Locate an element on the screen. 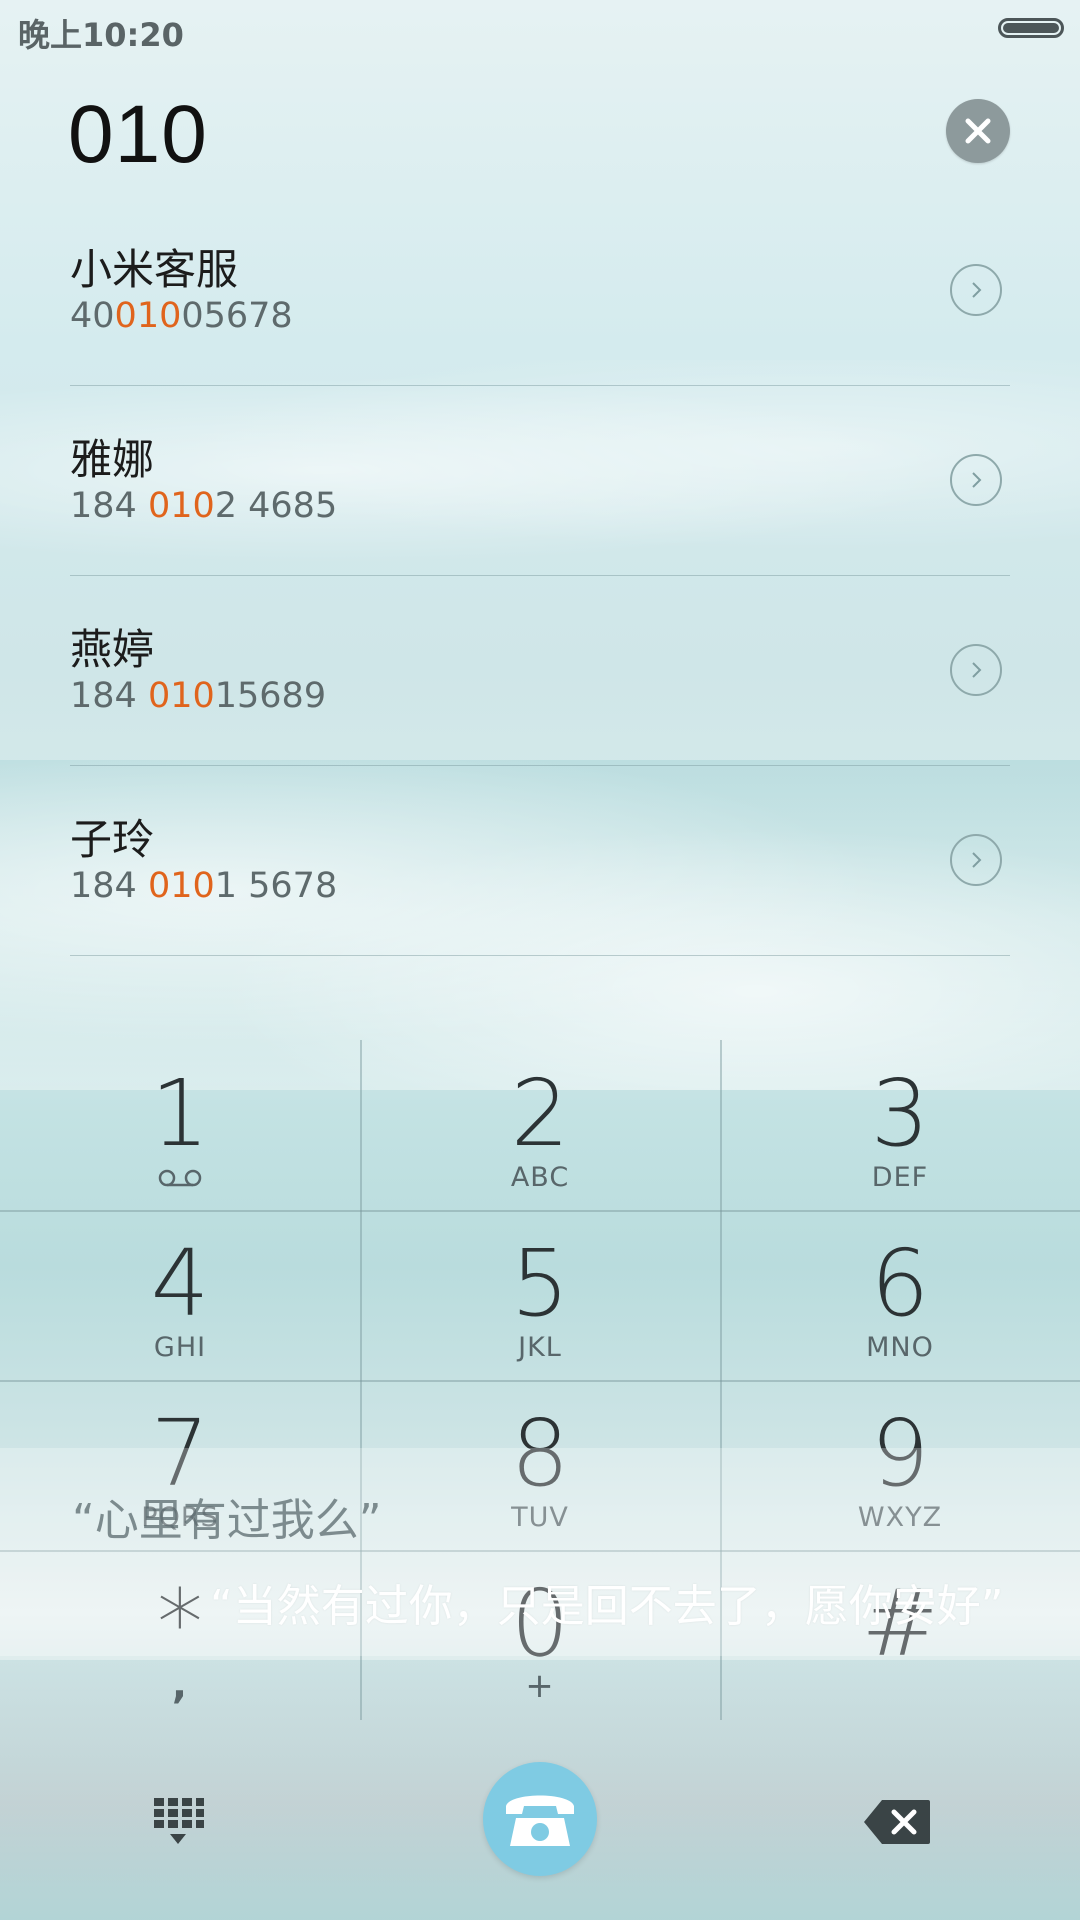 This screenshot has height=1920, width=1080. status-time: 晚上10:20 is located at coordinates (101, 35).